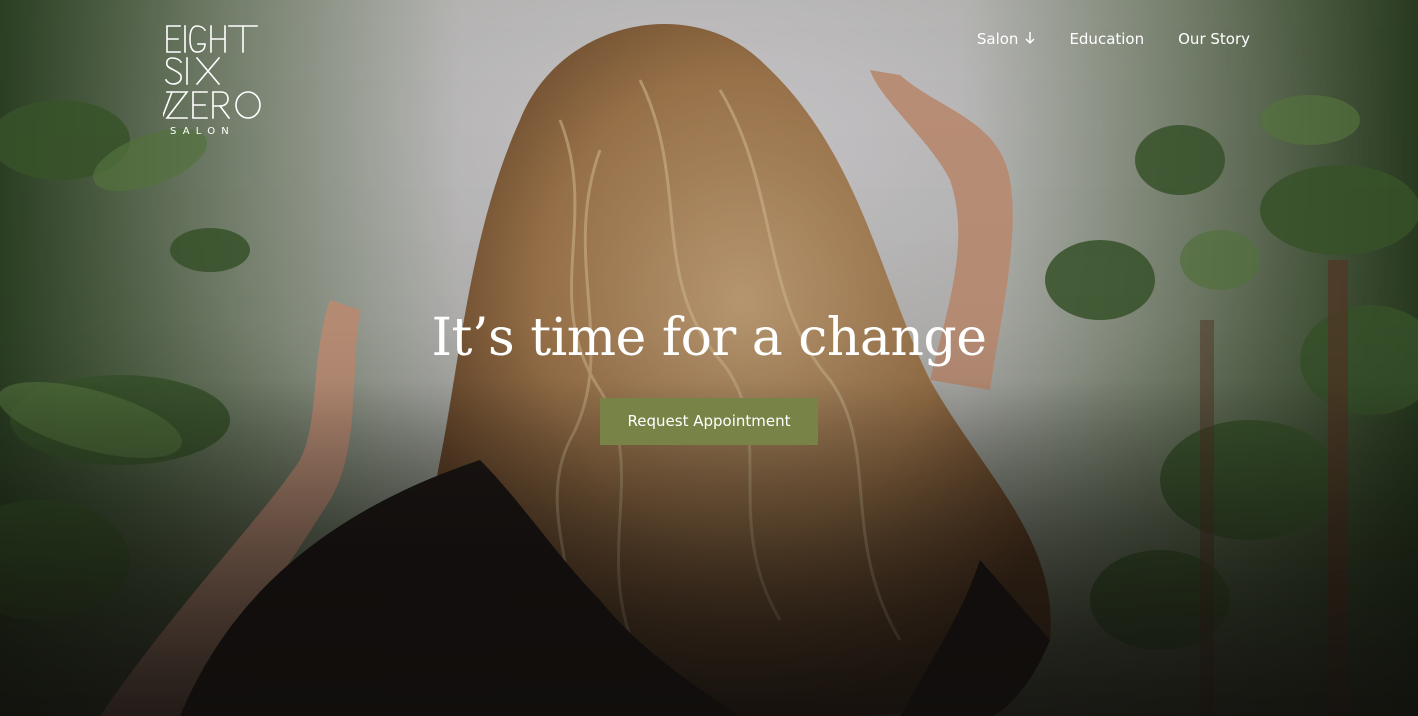  I want to click on nav-item-education: Education, so click(1089, 39).